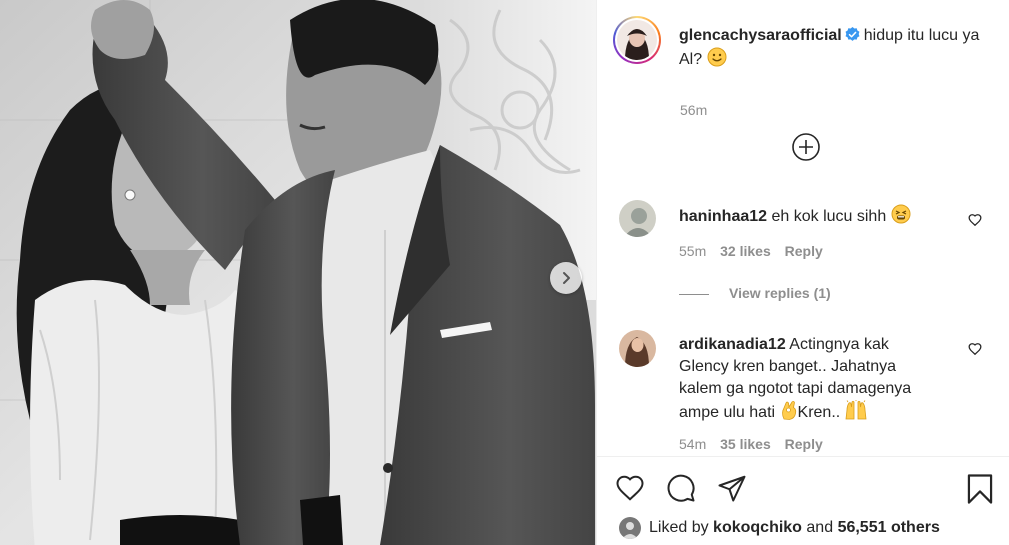 The height and width of the screenshot is (545, 1009). Describe the element at coordinates (780, 293) in the screenshot. I see `view-replies-label: View replies (1)` at that location.